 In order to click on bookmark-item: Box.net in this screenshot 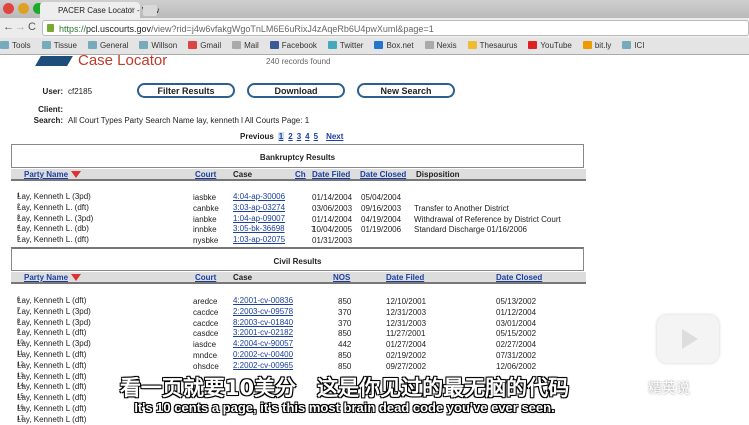, I will do `click(394, 47)`.